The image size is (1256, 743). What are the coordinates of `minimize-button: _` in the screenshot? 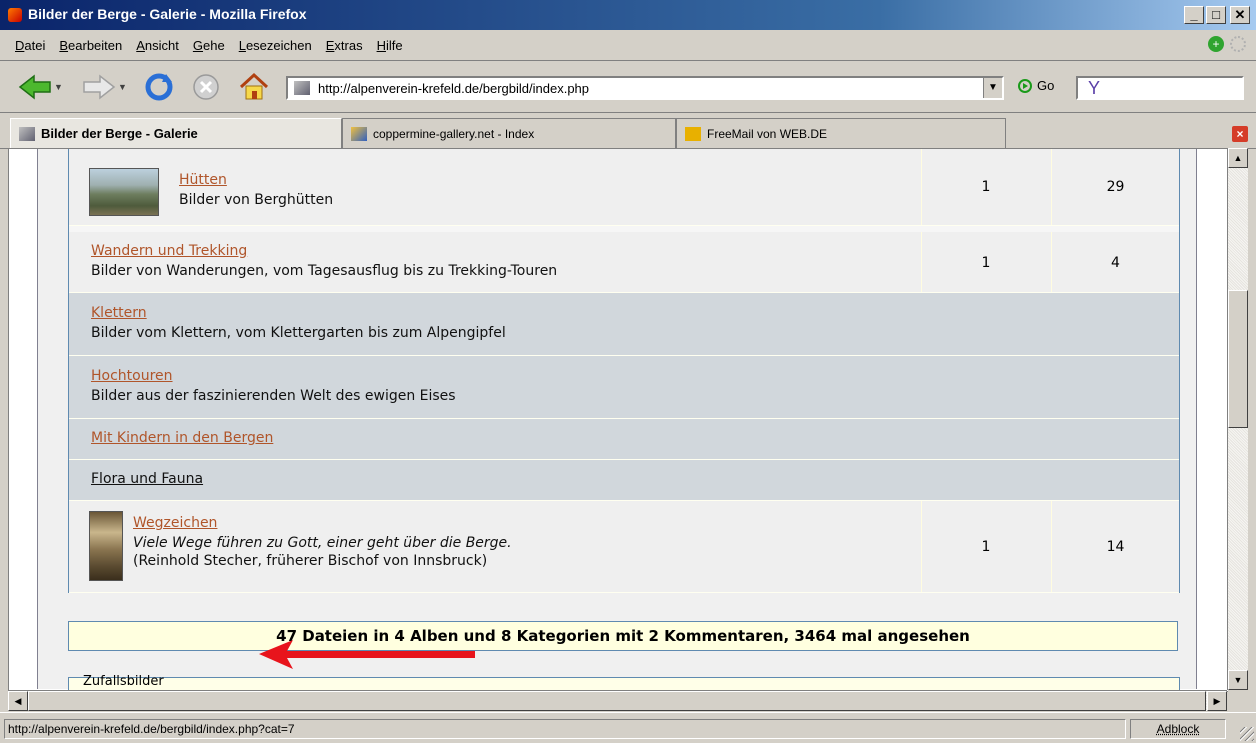 It's located at (1194, 15).